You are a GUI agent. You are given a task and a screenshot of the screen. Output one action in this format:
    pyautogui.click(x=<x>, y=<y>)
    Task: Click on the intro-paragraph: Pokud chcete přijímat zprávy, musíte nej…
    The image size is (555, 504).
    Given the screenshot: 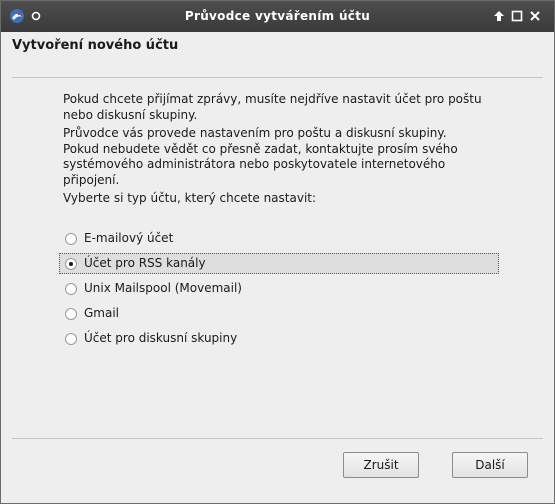 What is the action you would take?
    pyautogui.click(x=272, y=107)
    